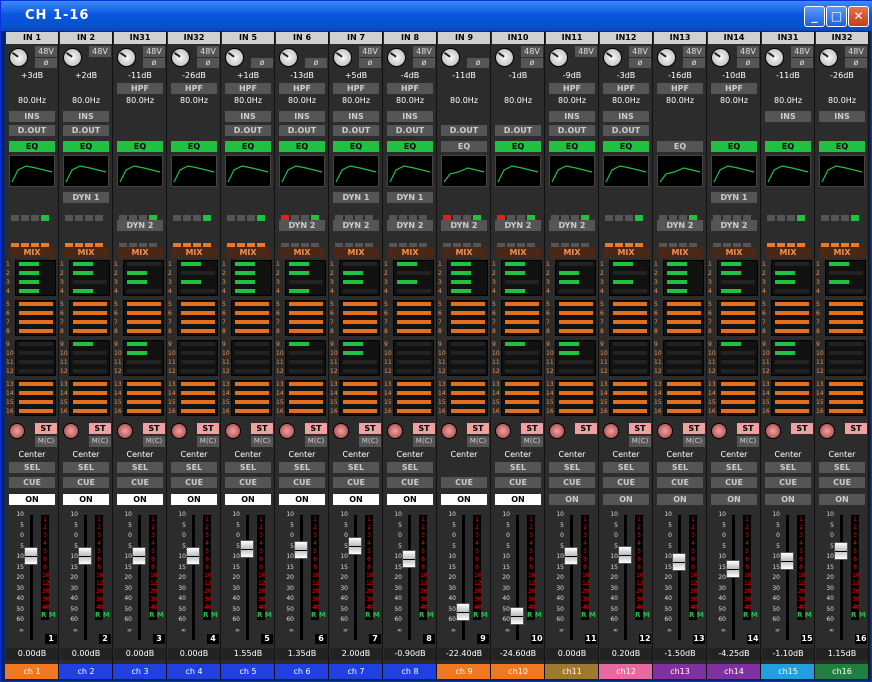 The width and height of the screenshot is (872, 682). Describe the element at coordinates (356, 499) in the screenshot. I see `on-button: ON` at that location.